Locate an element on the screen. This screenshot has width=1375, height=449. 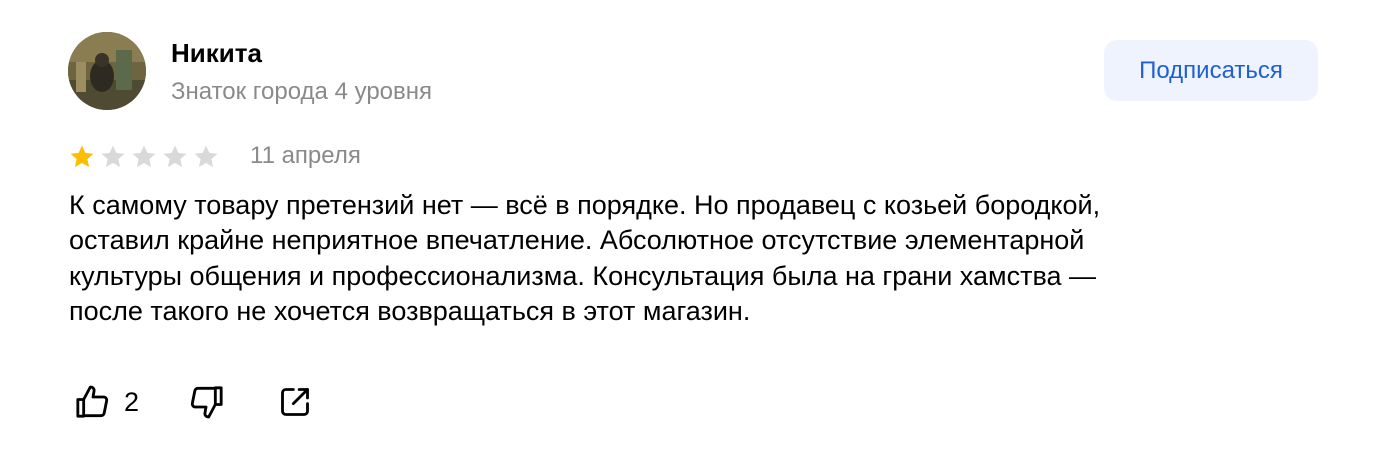
avatar is located at coordinates (107, 71).